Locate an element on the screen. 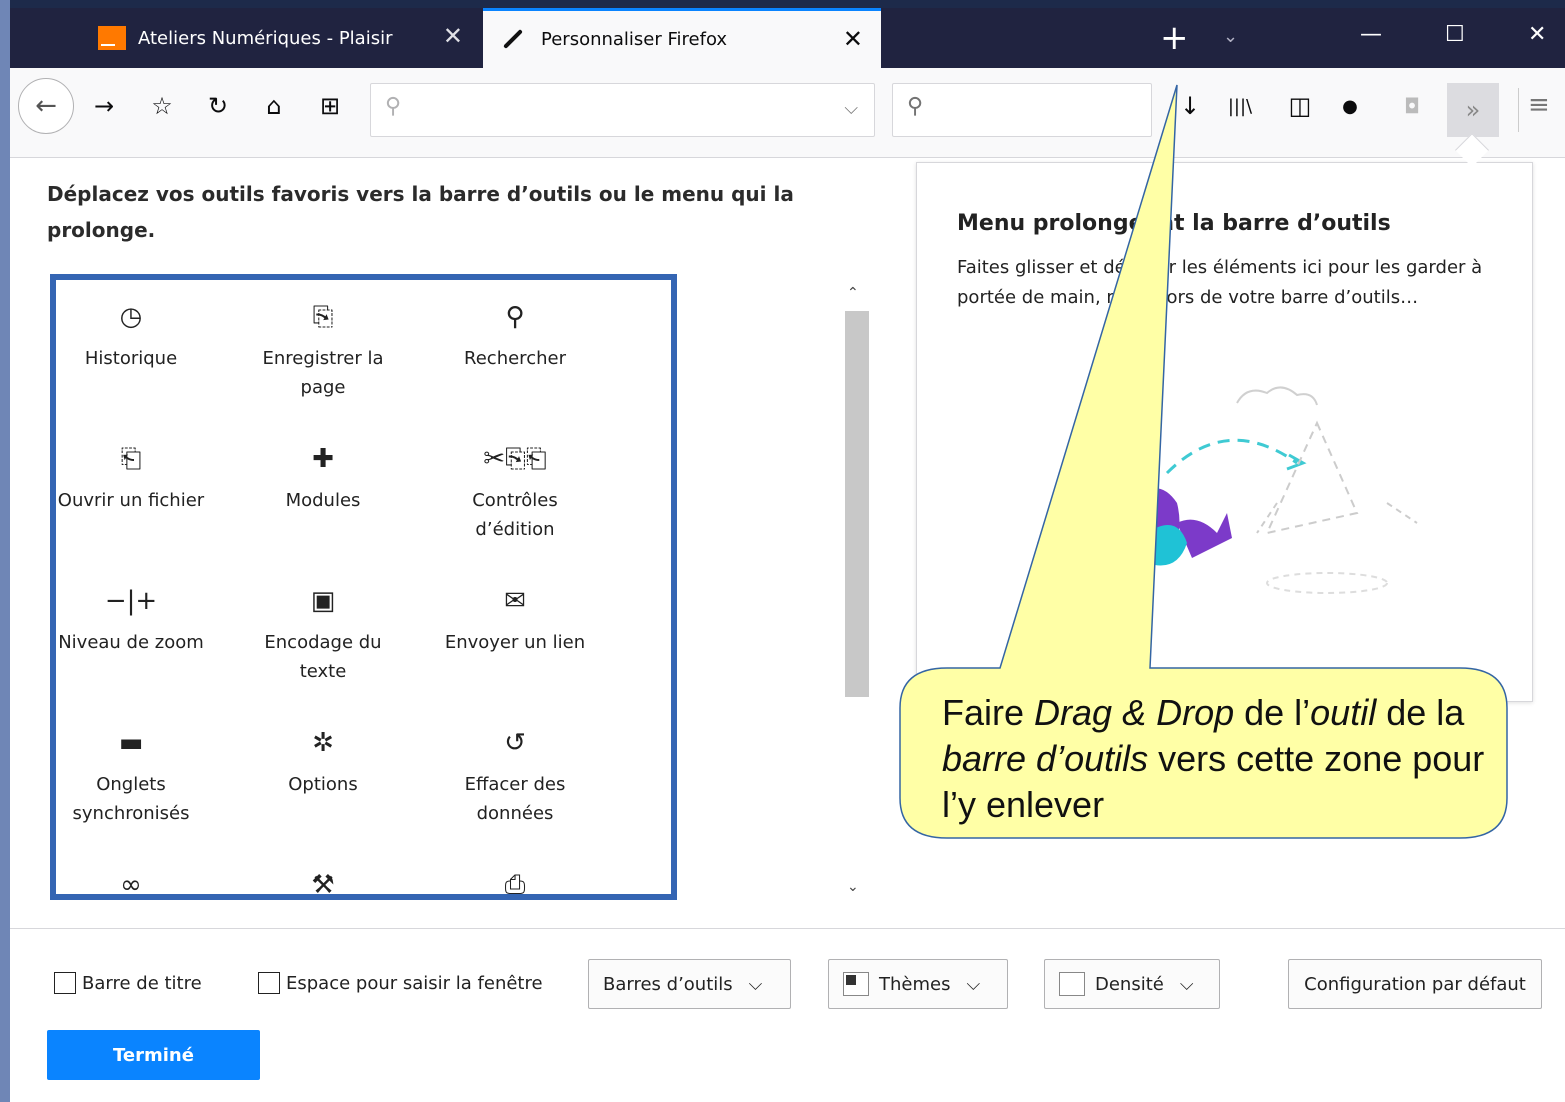 The height and width of the screenshot is (1102, 1565). list-all-tabs-chevron-icon: ⌄ is located at coordinates (1230, 36).